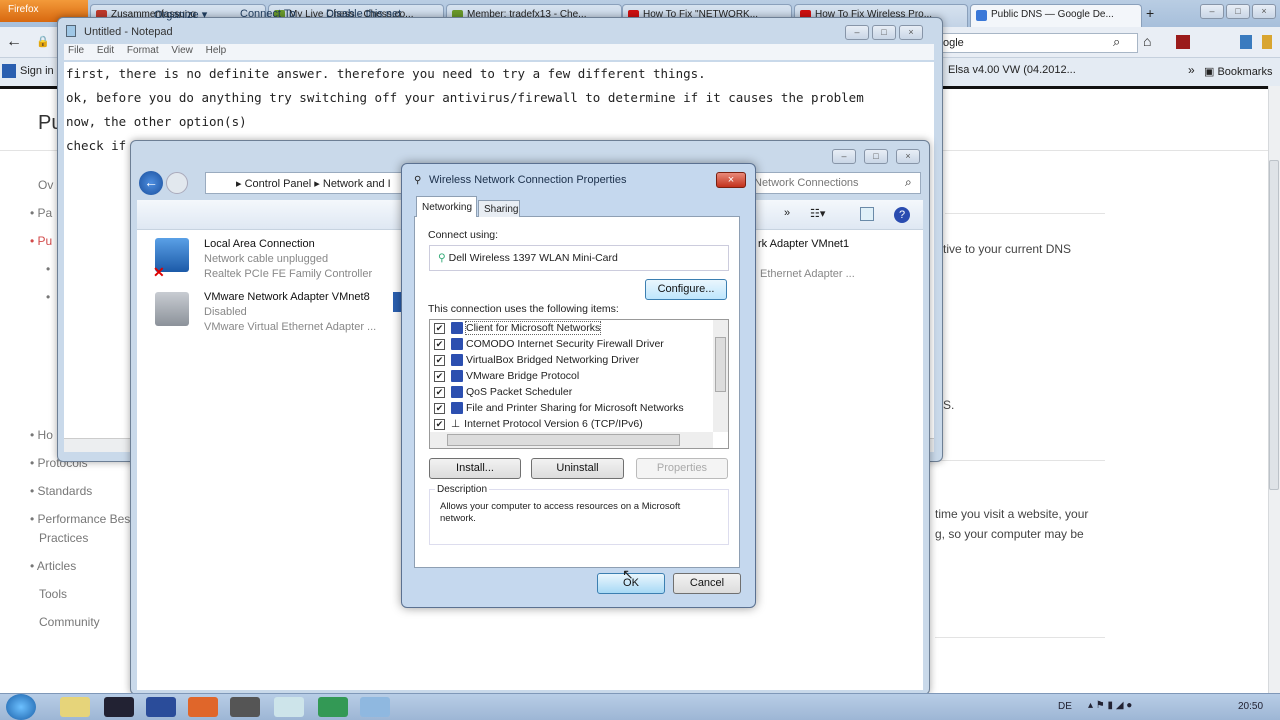 The width and height of the screenshot is (1280, 720). I want to click on component-label: Internet Protocol Version 6 (TCP/IPv6), so click(553, 424).